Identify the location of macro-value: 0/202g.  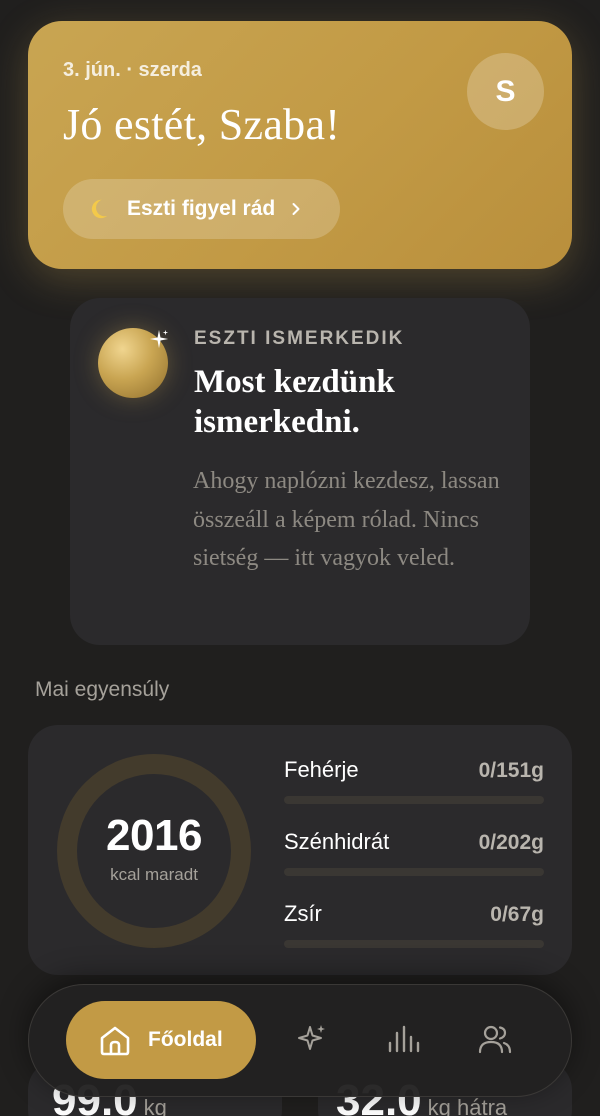
(511, 842).